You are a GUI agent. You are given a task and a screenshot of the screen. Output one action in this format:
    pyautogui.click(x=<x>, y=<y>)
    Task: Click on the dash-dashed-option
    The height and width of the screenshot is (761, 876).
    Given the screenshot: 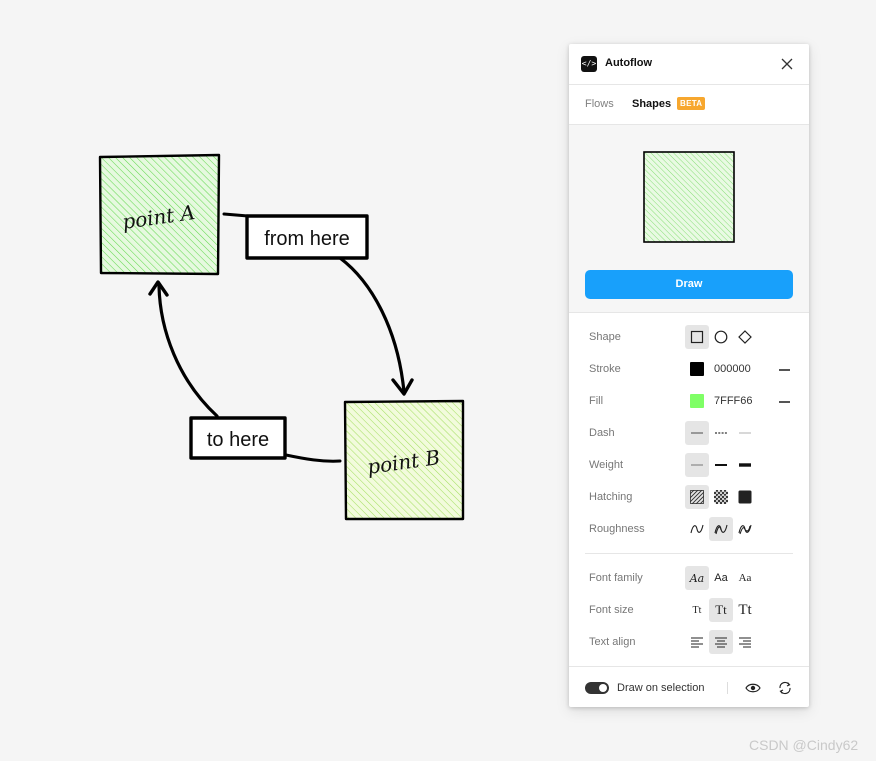 What is the action you would take?
    pyautogui.click(x=721, y=433)
    